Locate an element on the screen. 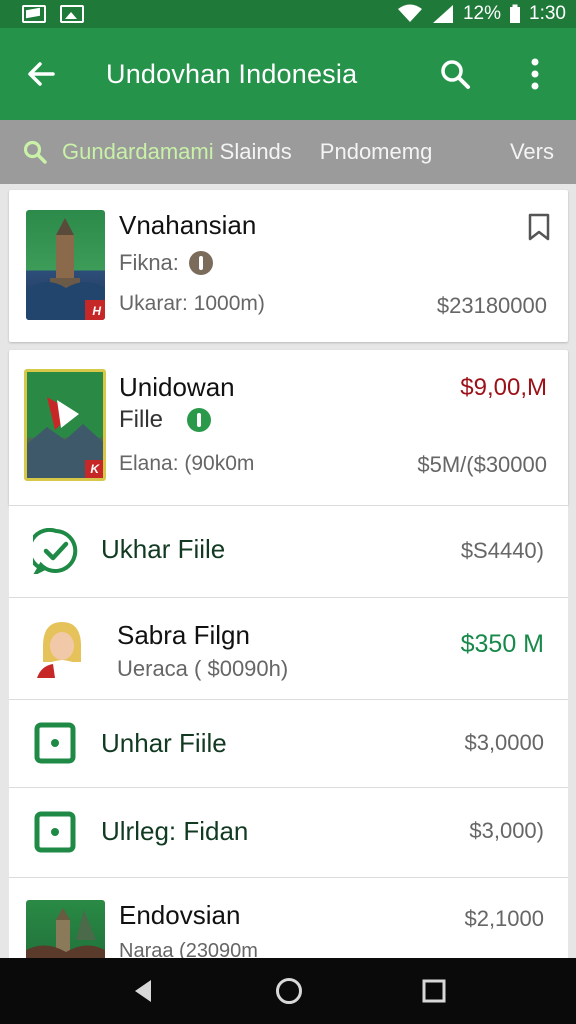 The width and height of the screenshot is (576, 1024). tab-slainds: Slainds is located at coordinates (256, 152).